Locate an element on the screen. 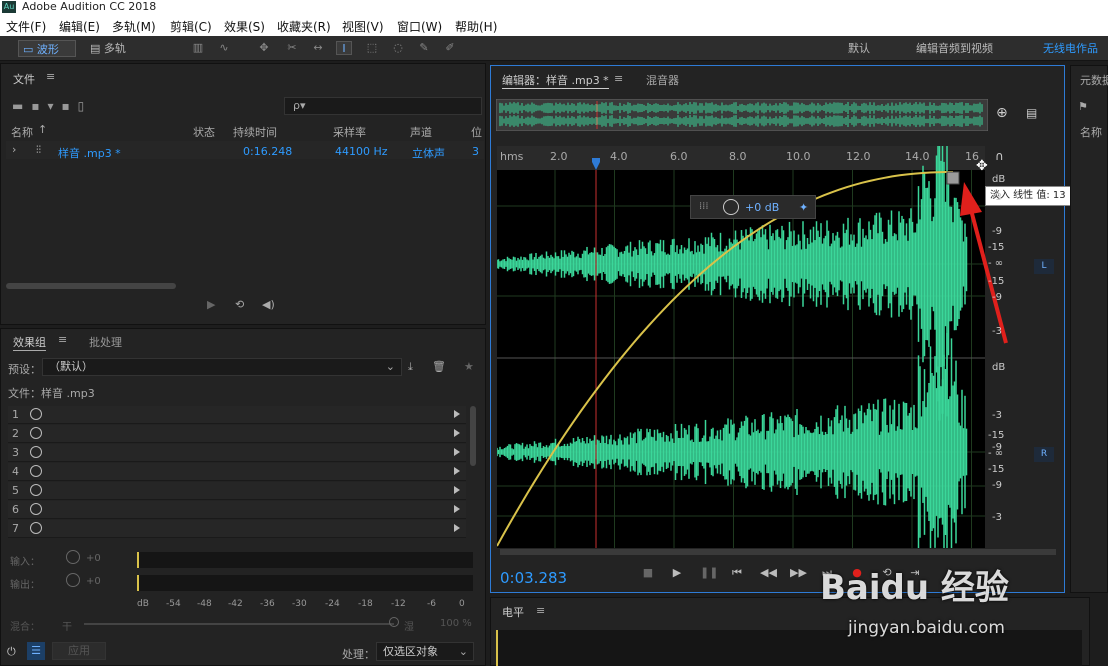 This screenshot has width=1108, height=666. menu-window: 窗口(W) is located at coordinates (419, 26).